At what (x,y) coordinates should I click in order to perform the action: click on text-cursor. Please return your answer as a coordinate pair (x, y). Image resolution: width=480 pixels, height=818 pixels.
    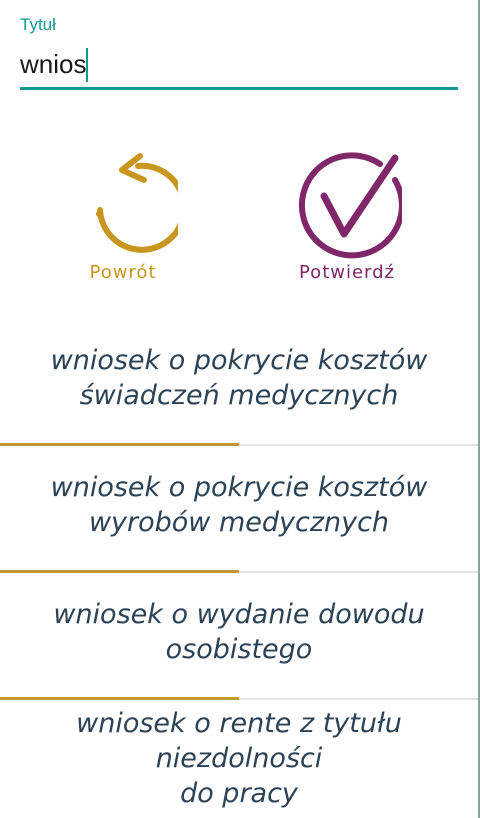
    Looking at the image, I should click on (87, 65).